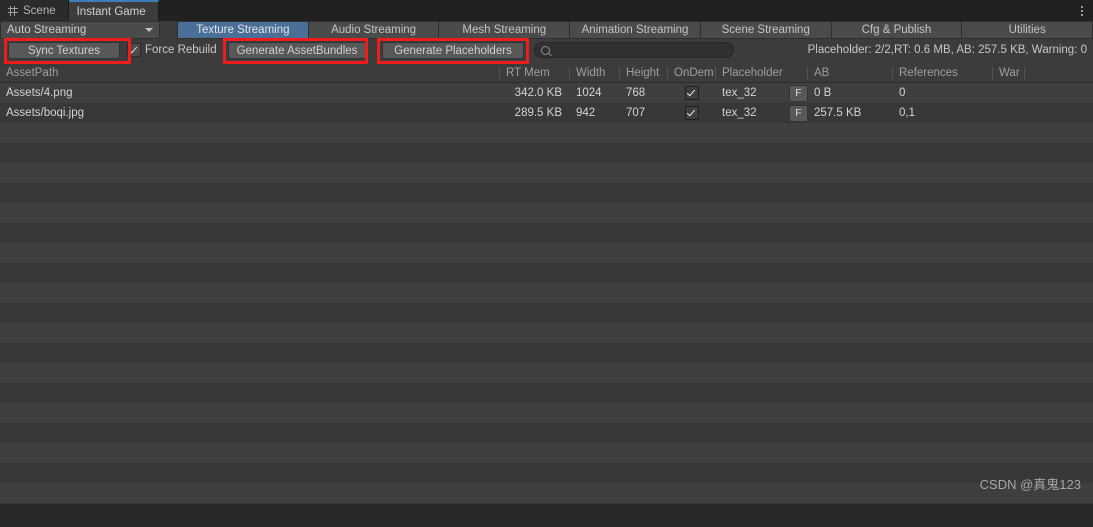 The height and width of the screenshot is (527, 1093). I want to click on tab-cfg-and-publish-label: Cfg & Publish, so click(896, 30).